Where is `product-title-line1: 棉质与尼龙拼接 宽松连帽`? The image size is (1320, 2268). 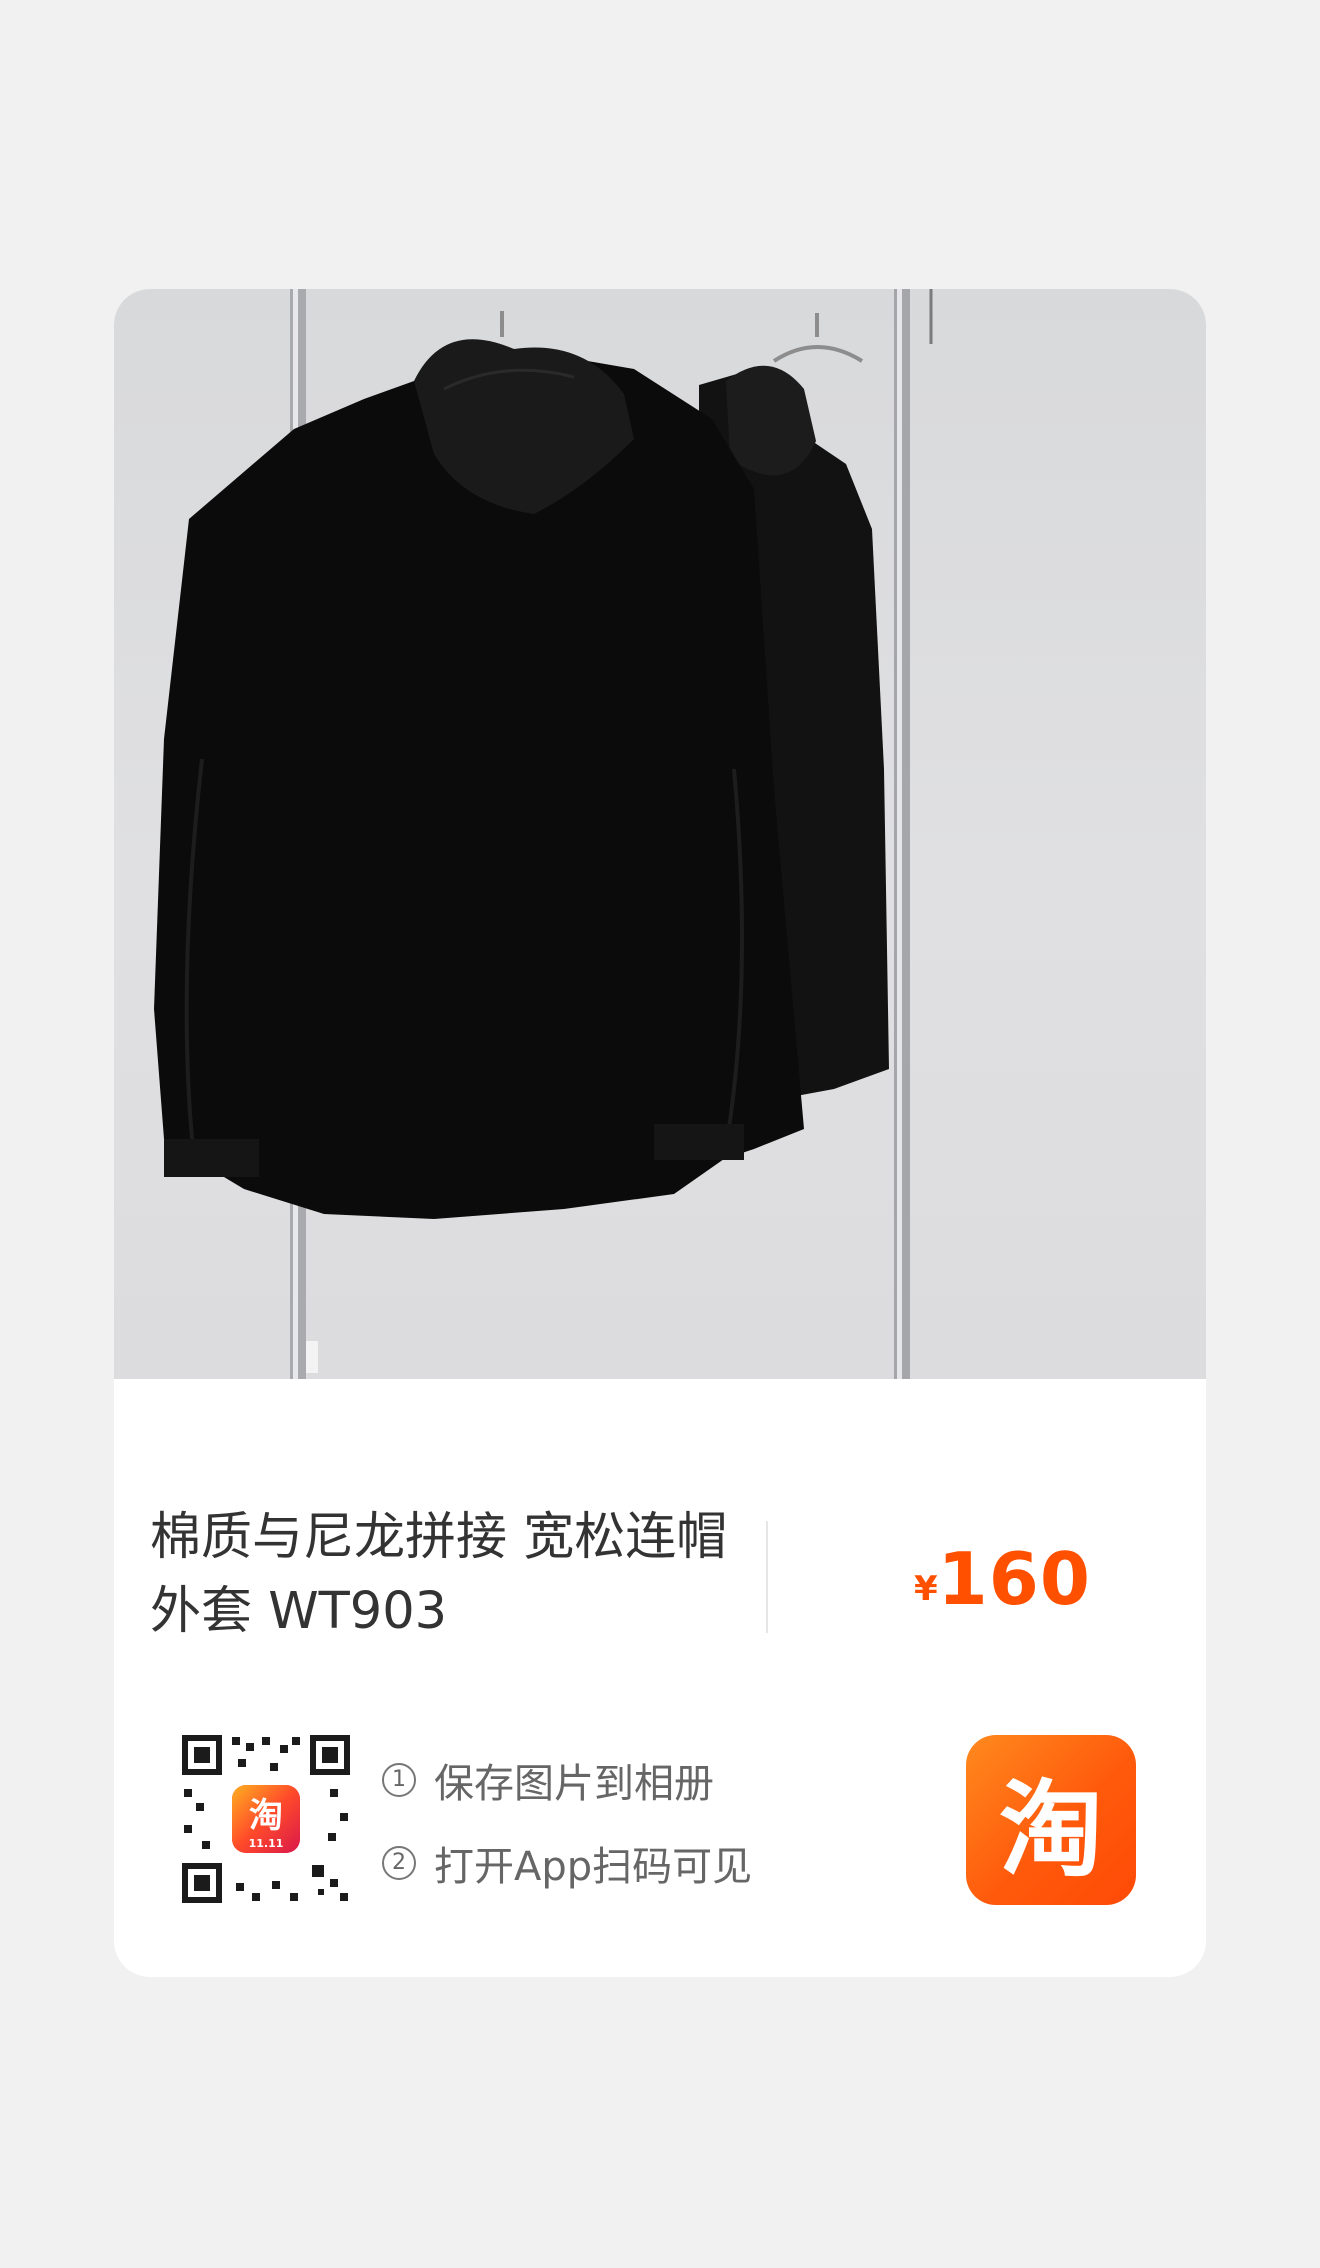 product-title-line1: 棉质与尼龙拼接 宽松连帽 is located at coordinates (439, 1537).